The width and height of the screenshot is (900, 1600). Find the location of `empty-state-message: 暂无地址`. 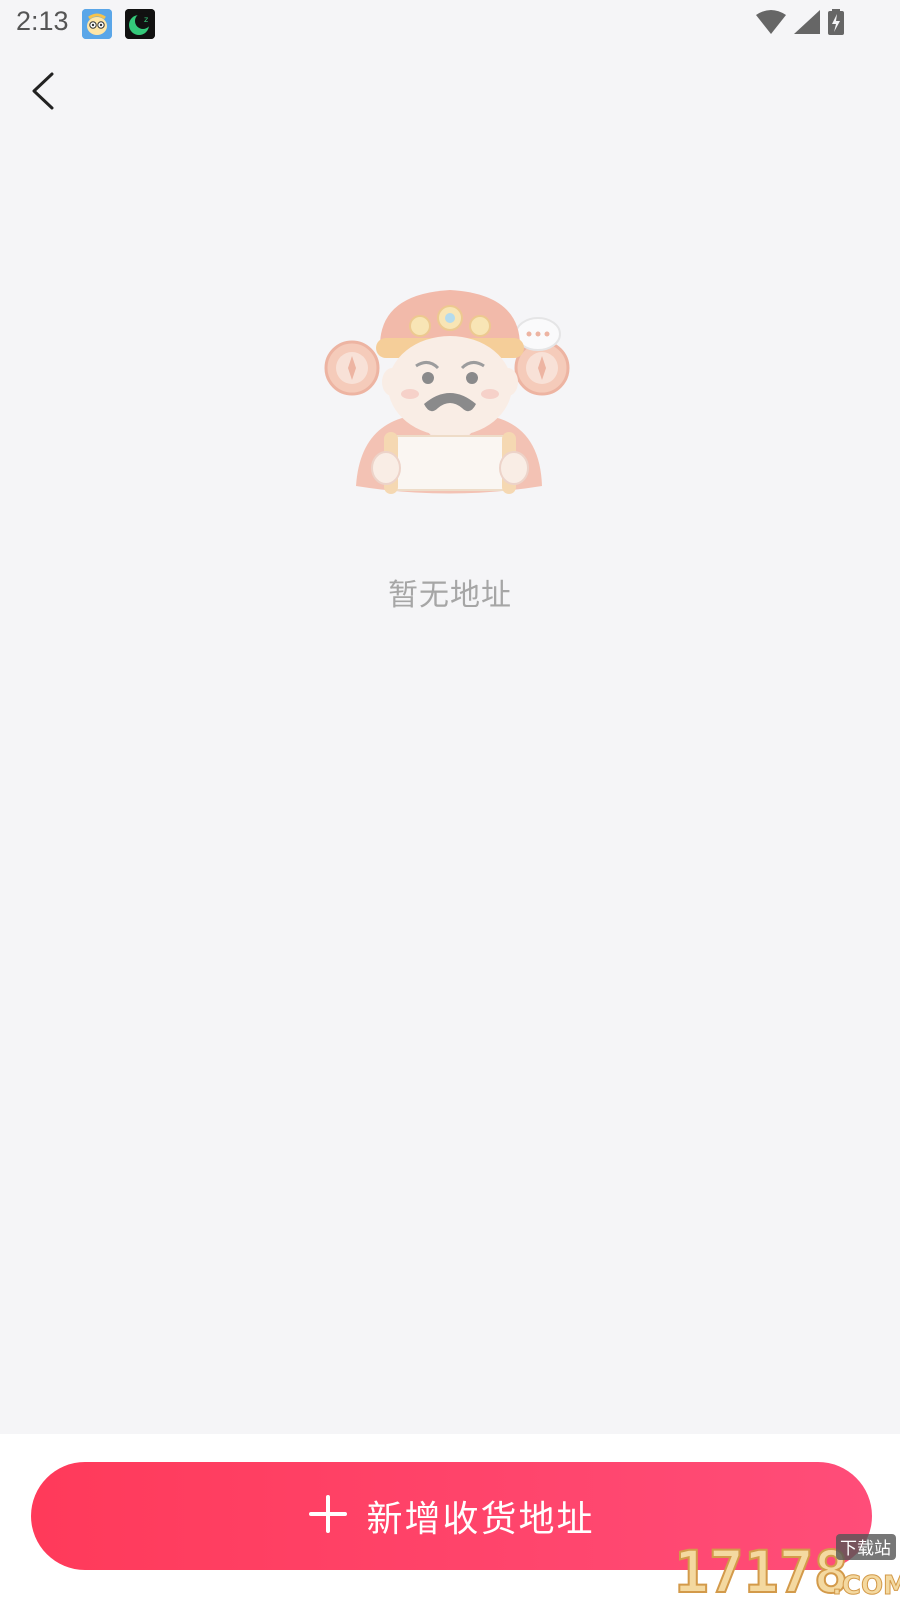

empty-state-message: 暂无地址 is located at coordinates (450, 595).